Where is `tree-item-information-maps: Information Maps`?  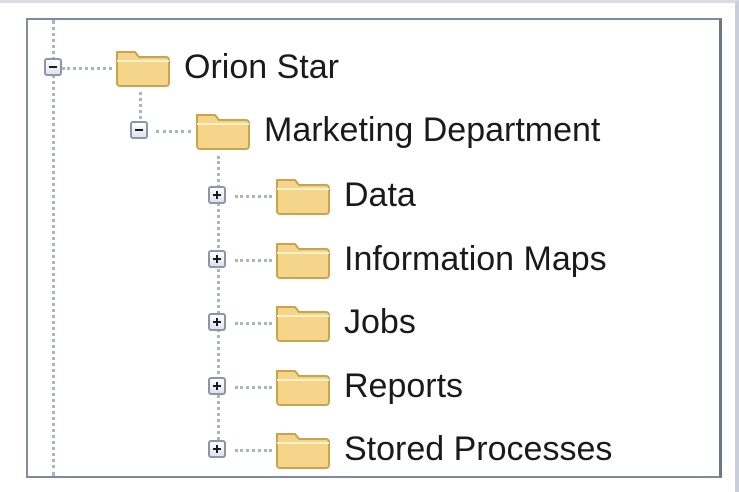
tree-item-information-maps: Information Maps is located at coordinates (475, 259).